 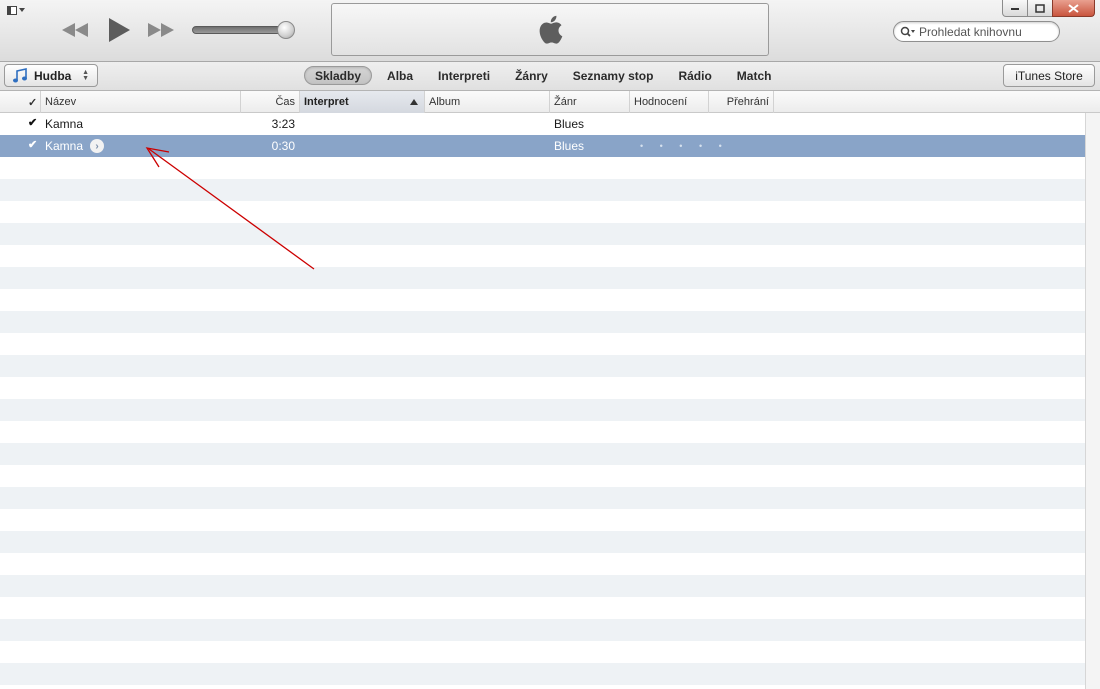 I want to click on close-icon, so click(x=1073, y=8).